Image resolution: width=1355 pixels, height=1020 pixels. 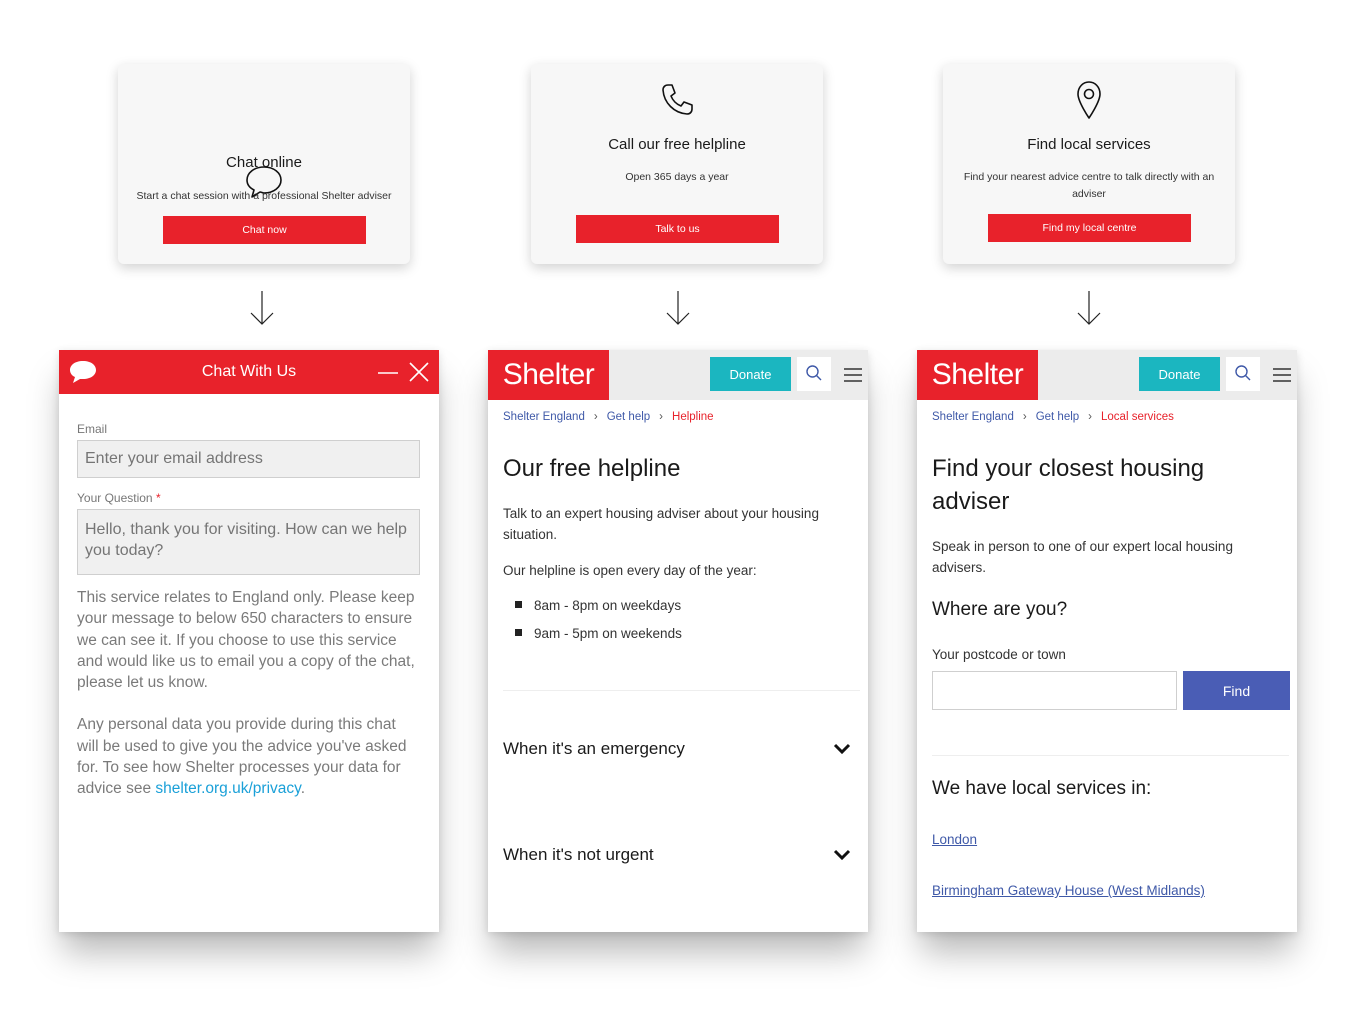 What do you see at coordinates (1137, 417) in the screenshot?
I see `breadcrumb-current: Local services` at bounding box center [1137, 417].